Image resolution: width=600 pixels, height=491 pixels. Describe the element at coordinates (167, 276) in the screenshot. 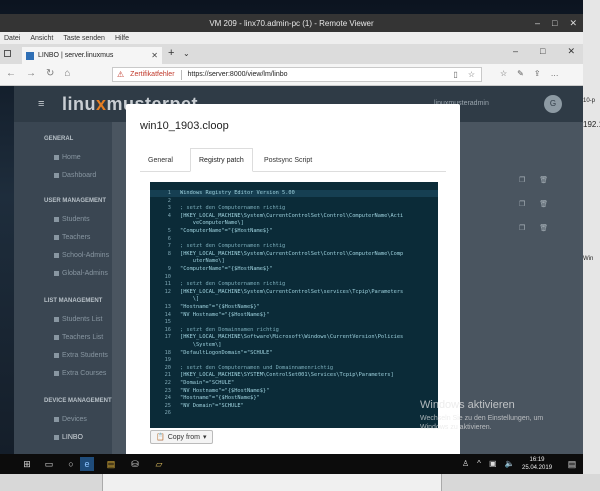

I see `line-number: 10` at that location.